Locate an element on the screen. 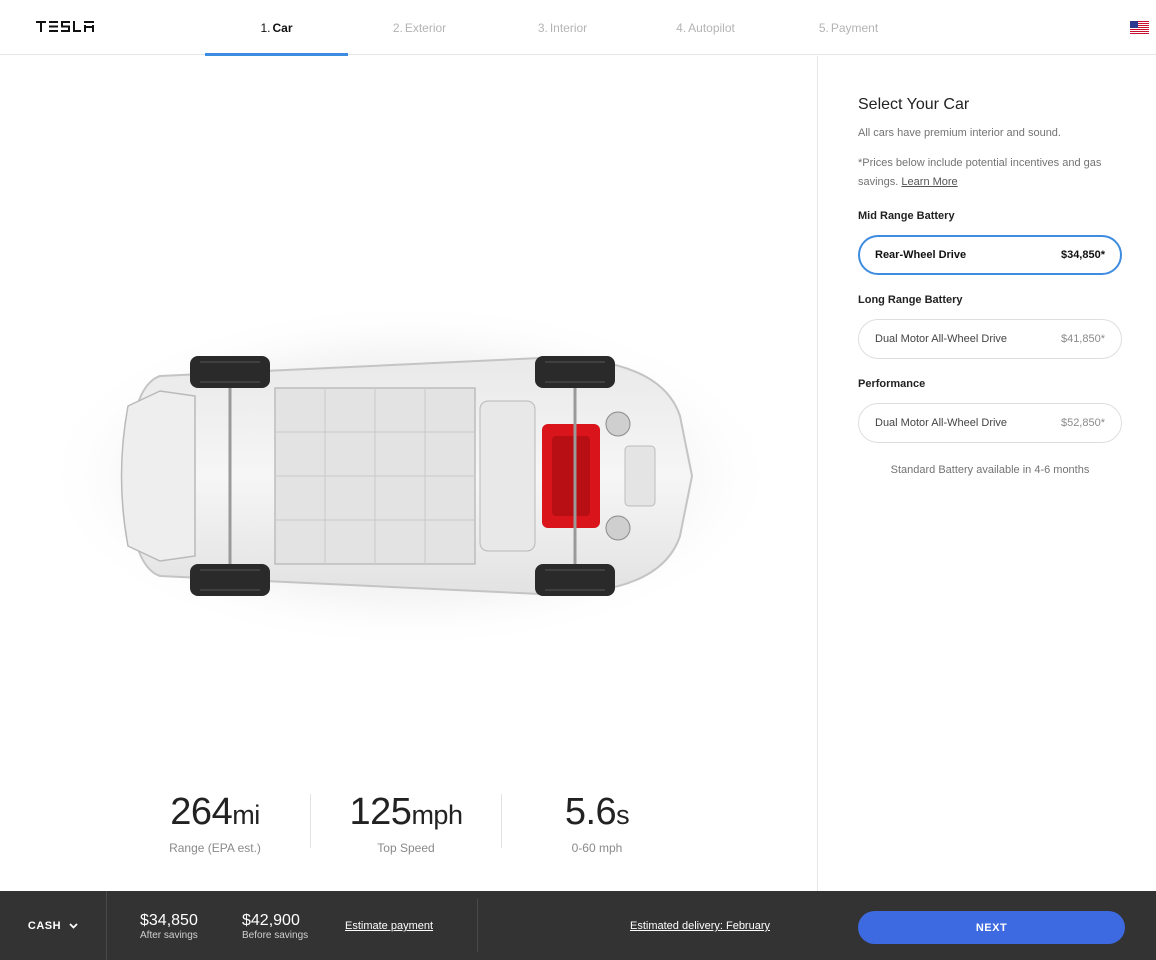 This screenshot has height=960, width=1156. step-number: 4. is located at coordinates (681, 27).